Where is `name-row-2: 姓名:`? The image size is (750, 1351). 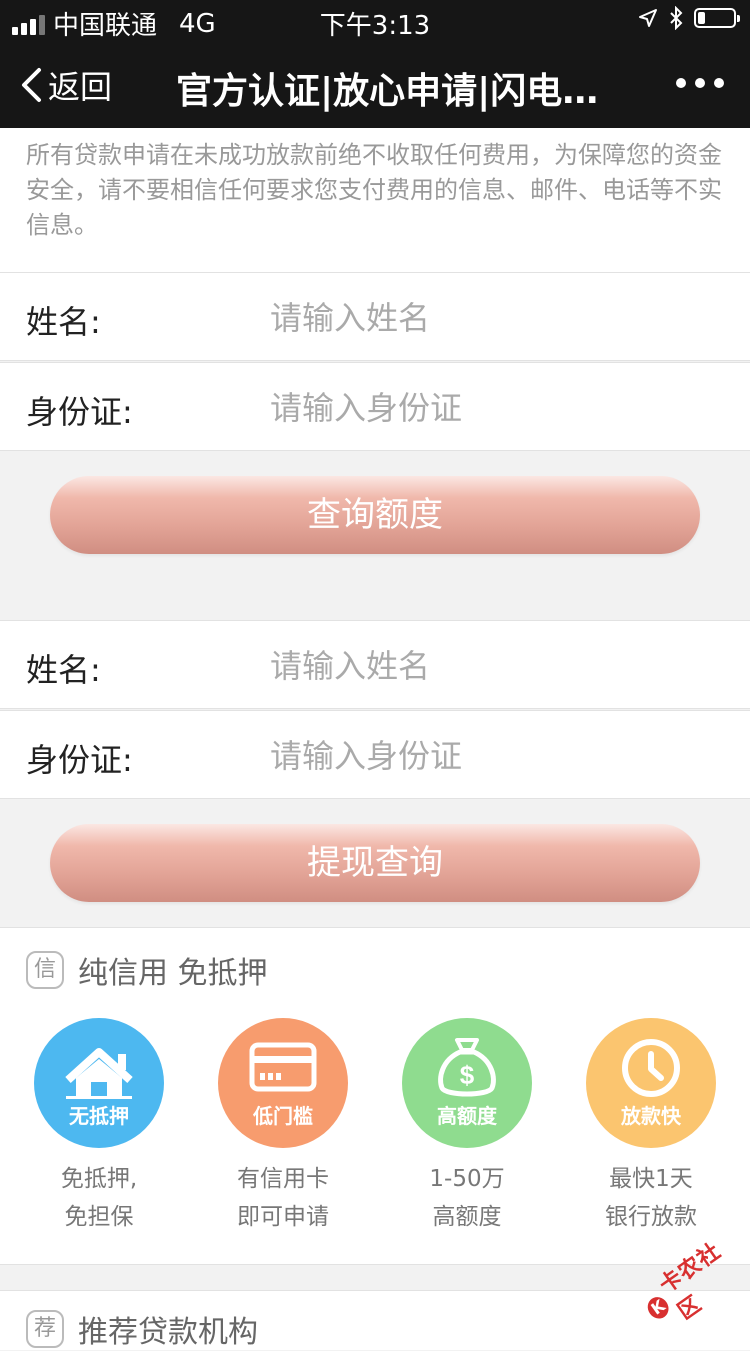 name-row-2: 姓名: is located at coordinates (375, 664).